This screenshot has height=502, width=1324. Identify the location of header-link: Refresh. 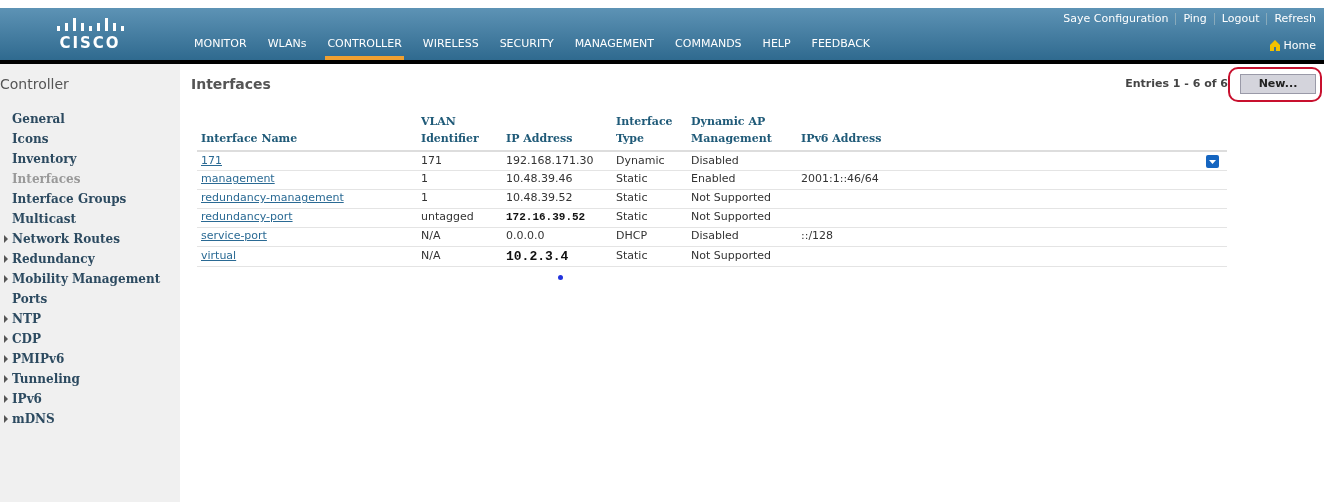
(1295, 19).